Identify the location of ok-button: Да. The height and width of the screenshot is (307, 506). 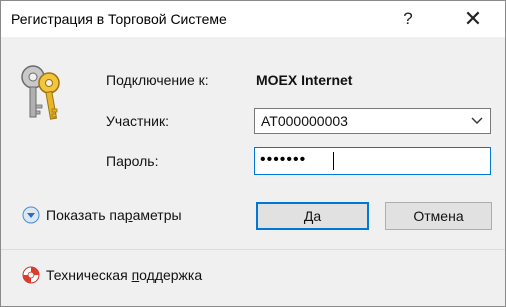
(312, 216).